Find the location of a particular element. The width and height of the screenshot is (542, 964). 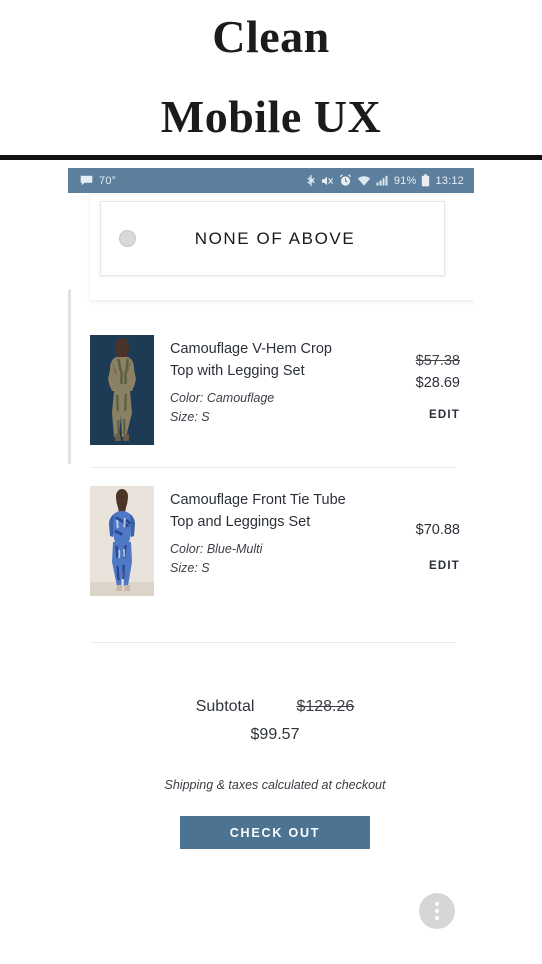

vertical-scrollbar is located at coordinates (69, 376).